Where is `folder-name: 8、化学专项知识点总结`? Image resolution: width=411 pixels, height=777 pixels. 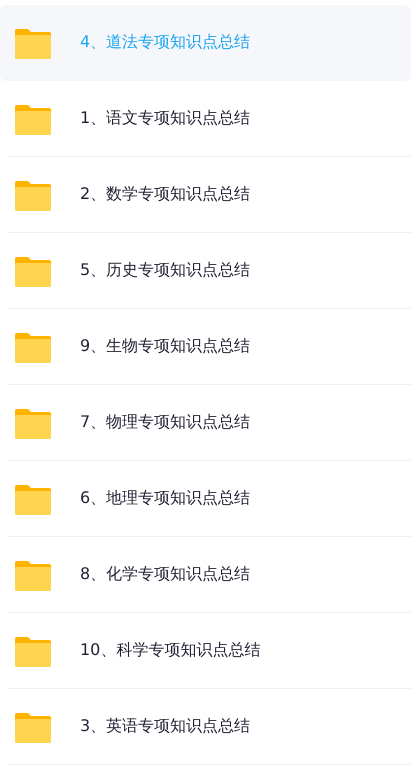
folder-name: 8、化学专项知识点总结 is located at coordinates (165, 574).